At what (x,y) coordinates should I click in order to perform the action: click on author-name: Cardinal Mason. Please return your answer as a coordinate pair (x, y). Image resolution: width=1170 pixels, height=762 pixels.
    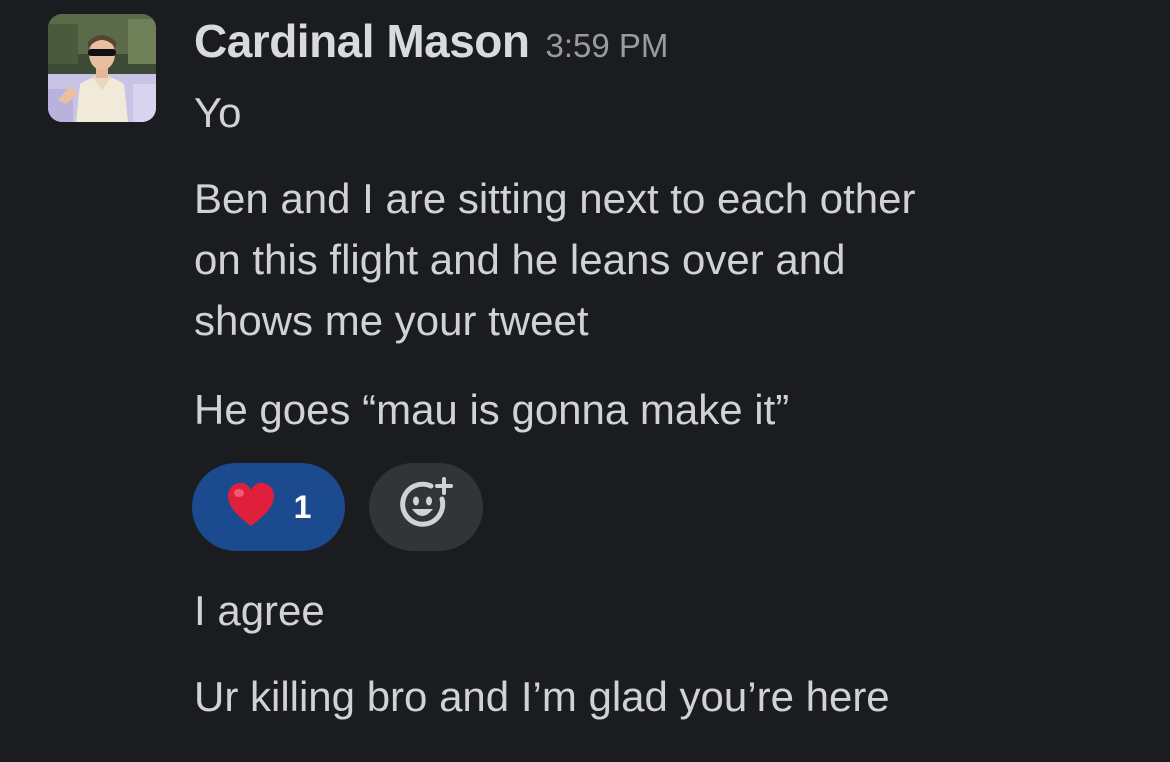
    Looking at the image, I should click on (362, 41).